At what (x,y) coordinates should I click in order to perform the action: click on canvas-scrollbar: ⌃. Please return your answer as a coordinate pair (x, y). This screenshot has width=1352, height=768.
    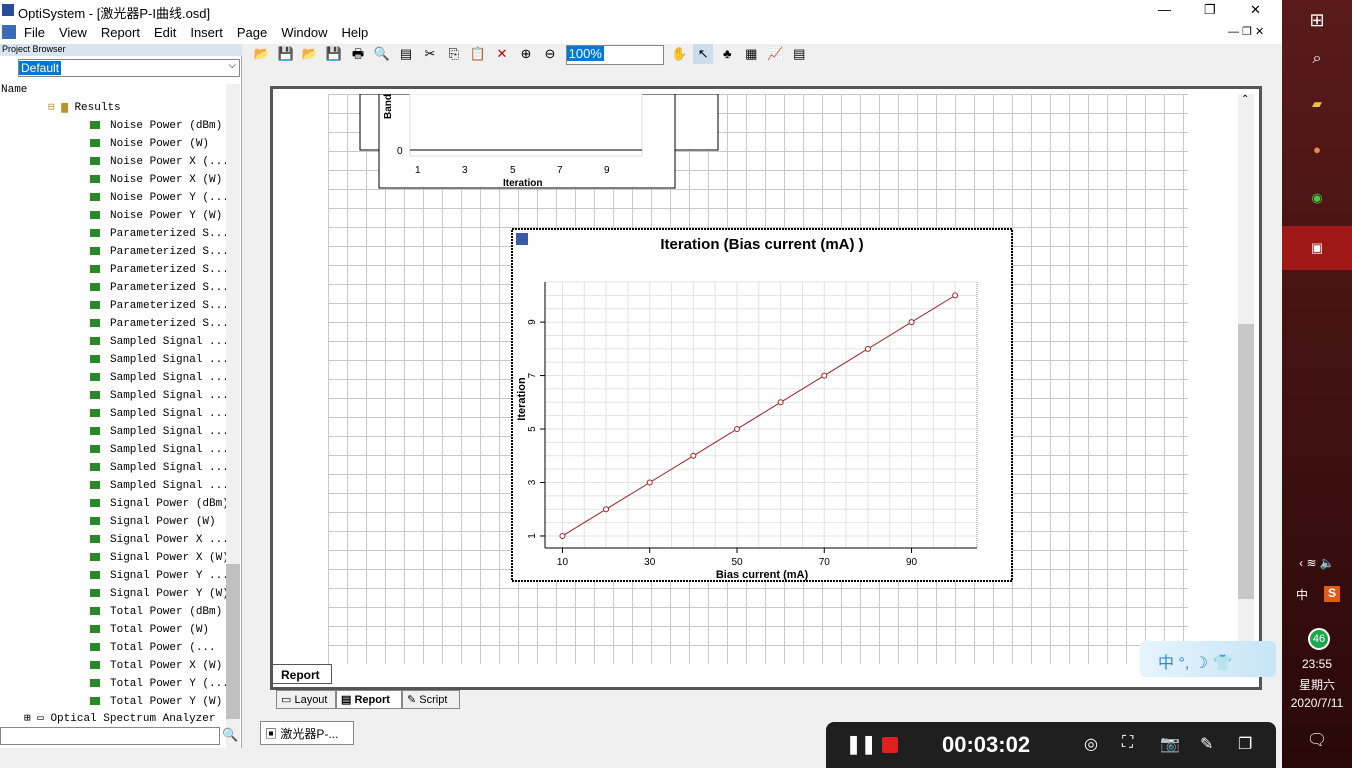
    Looking at the image, I should click on (1246, 379).